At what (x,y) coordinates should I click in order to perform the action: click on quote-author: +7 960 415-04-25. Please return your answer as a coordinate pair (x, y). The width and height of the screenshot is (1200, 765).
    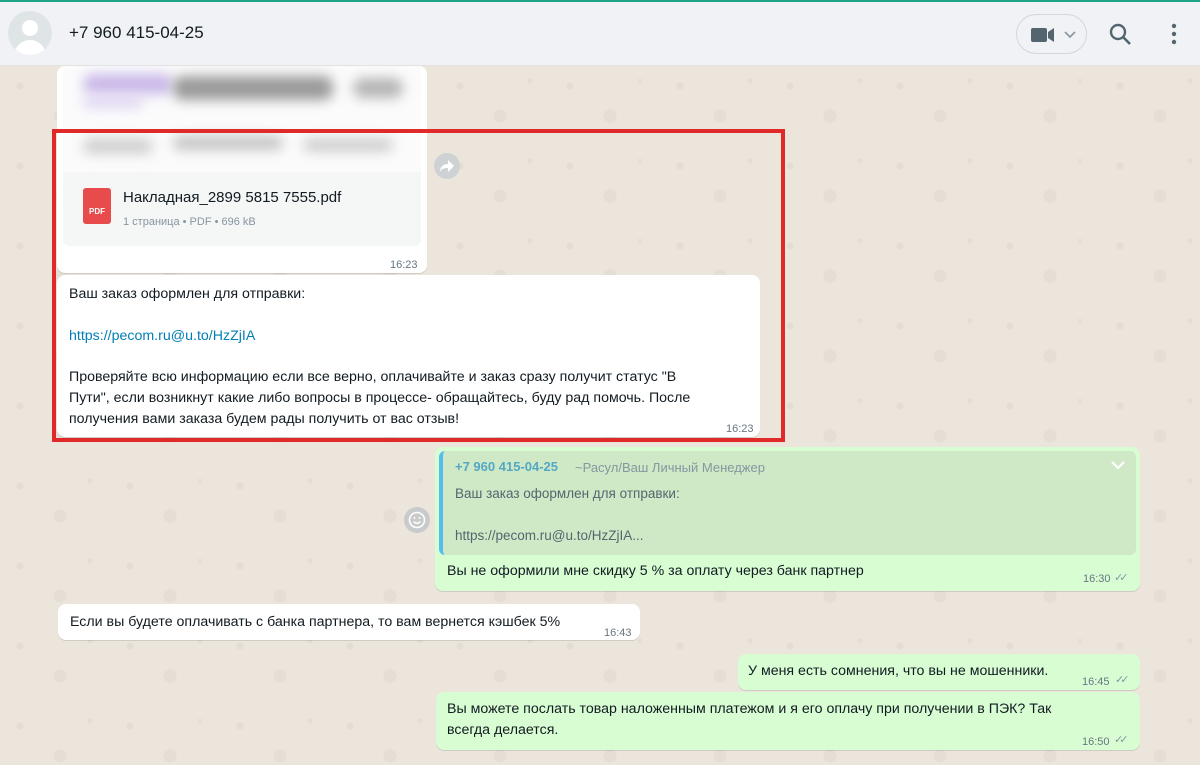
    Looking at the image, I should click on (507, 466).